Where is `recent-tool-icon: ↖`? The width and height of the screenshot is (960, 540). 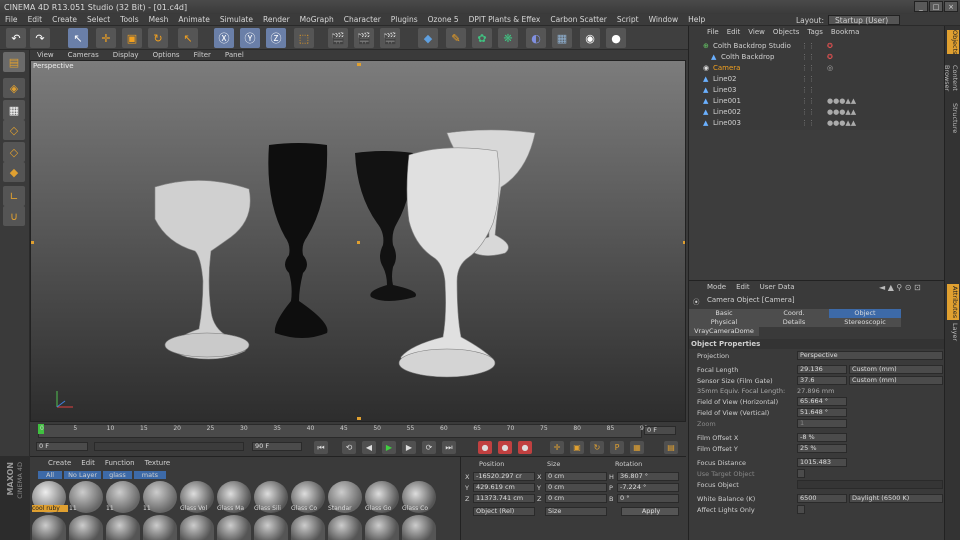 recent-tool-icon: ↖ is located at coordinates (188, 38).